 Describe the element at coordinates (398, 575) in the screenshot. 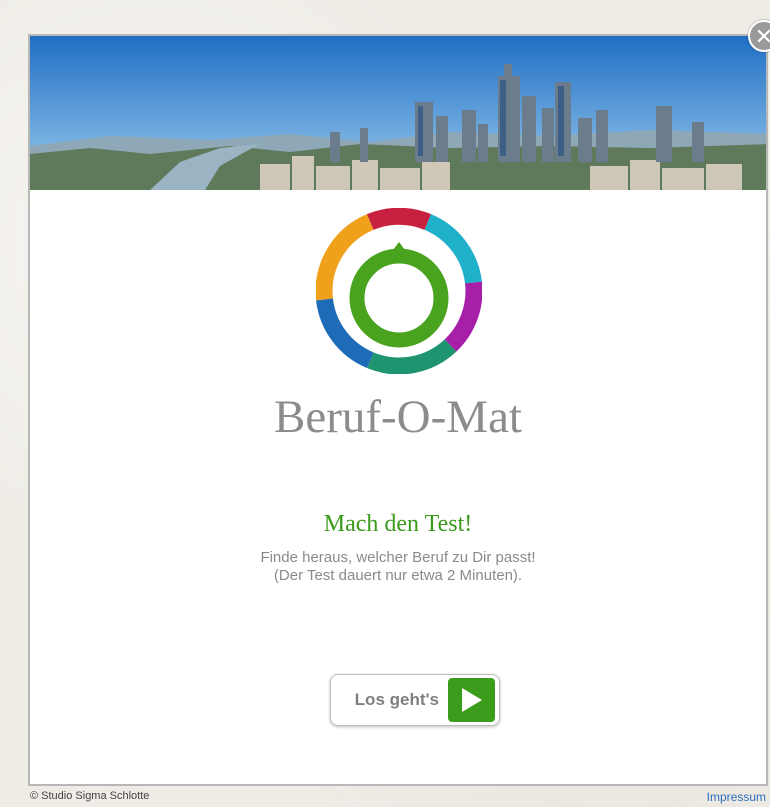

I see `intro-text-line2: (Der Test dauert nur etwa 2 Minuten).` at that location.